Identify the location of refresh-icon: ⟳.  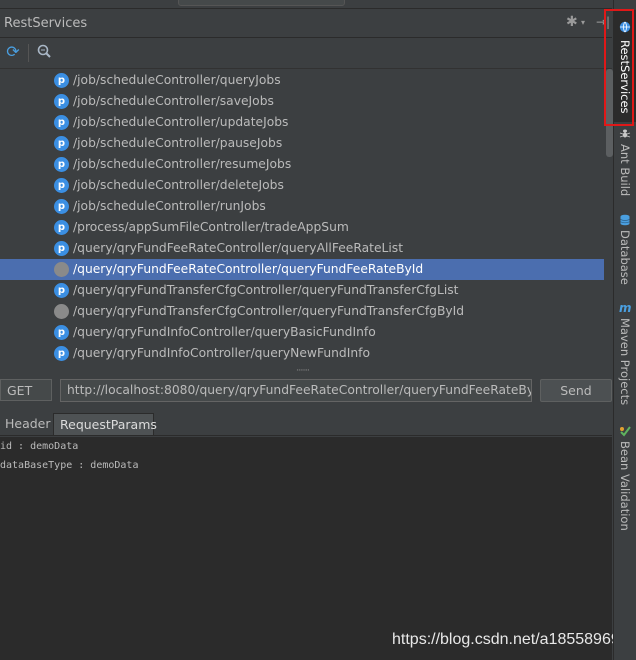
(13, 52).